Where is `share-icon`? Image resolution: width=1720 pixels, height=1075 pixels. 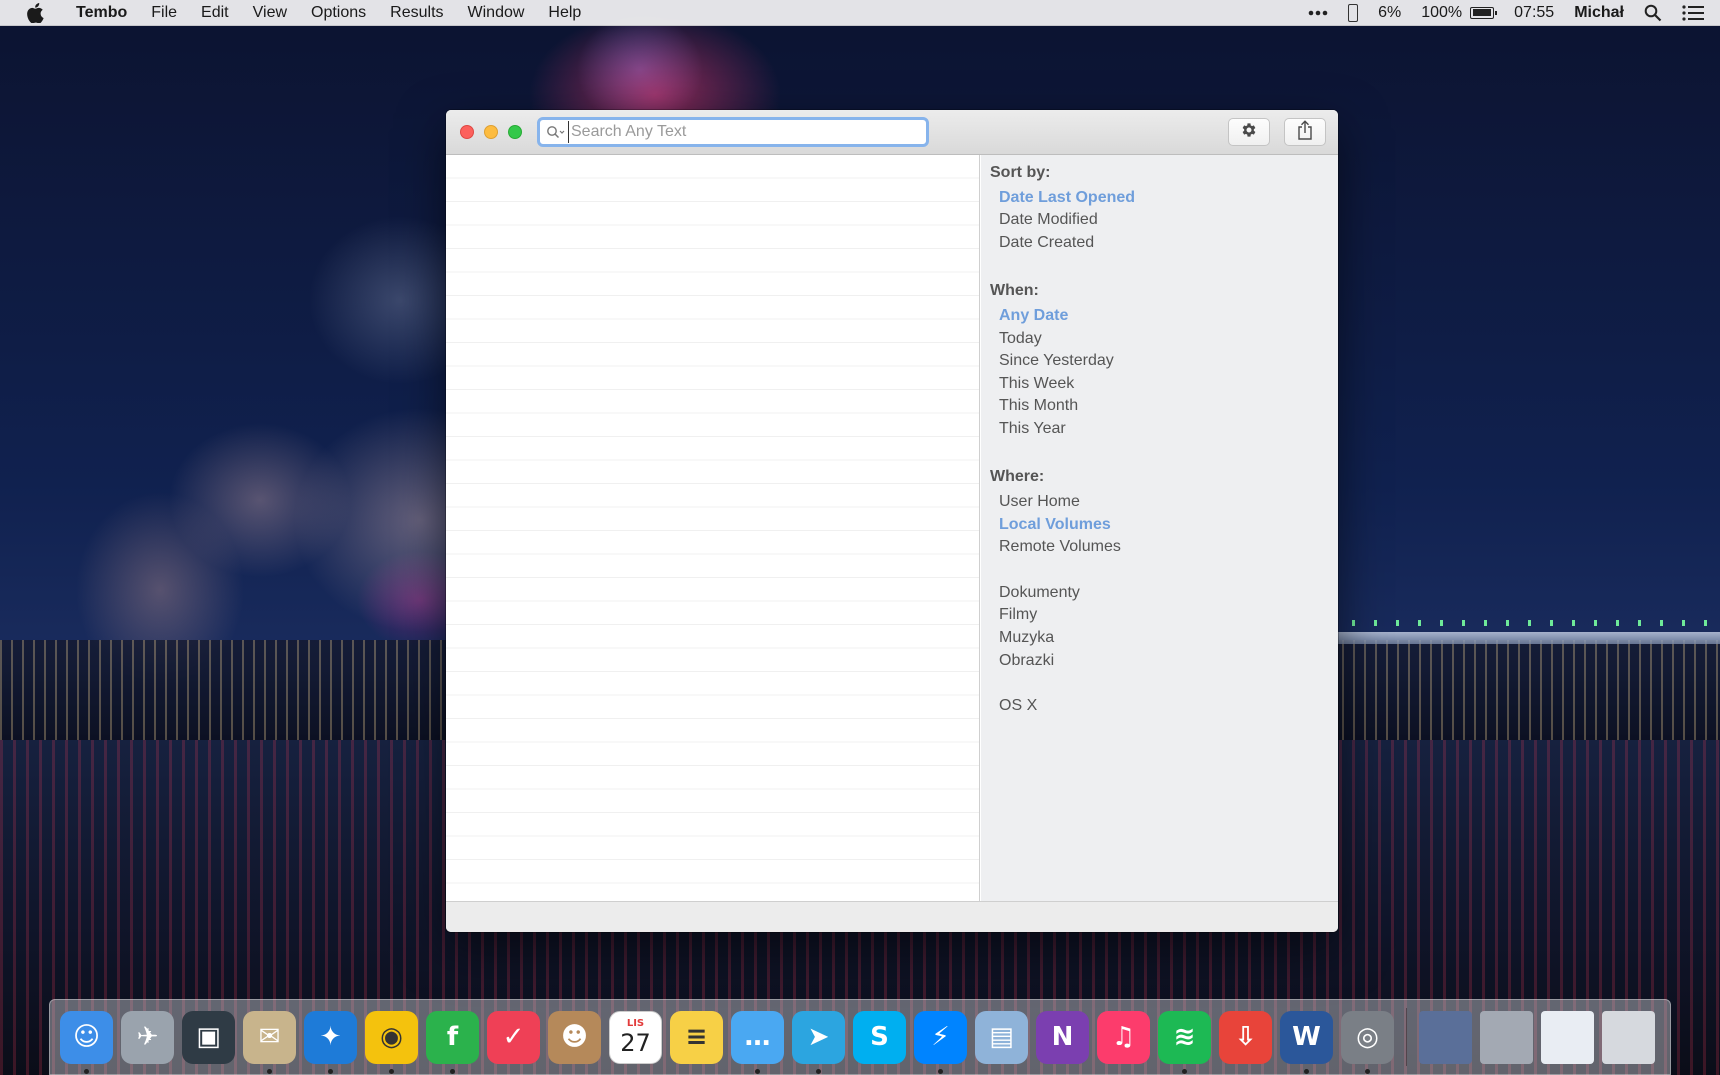 share-icon is located at coordinates (1305, 132).